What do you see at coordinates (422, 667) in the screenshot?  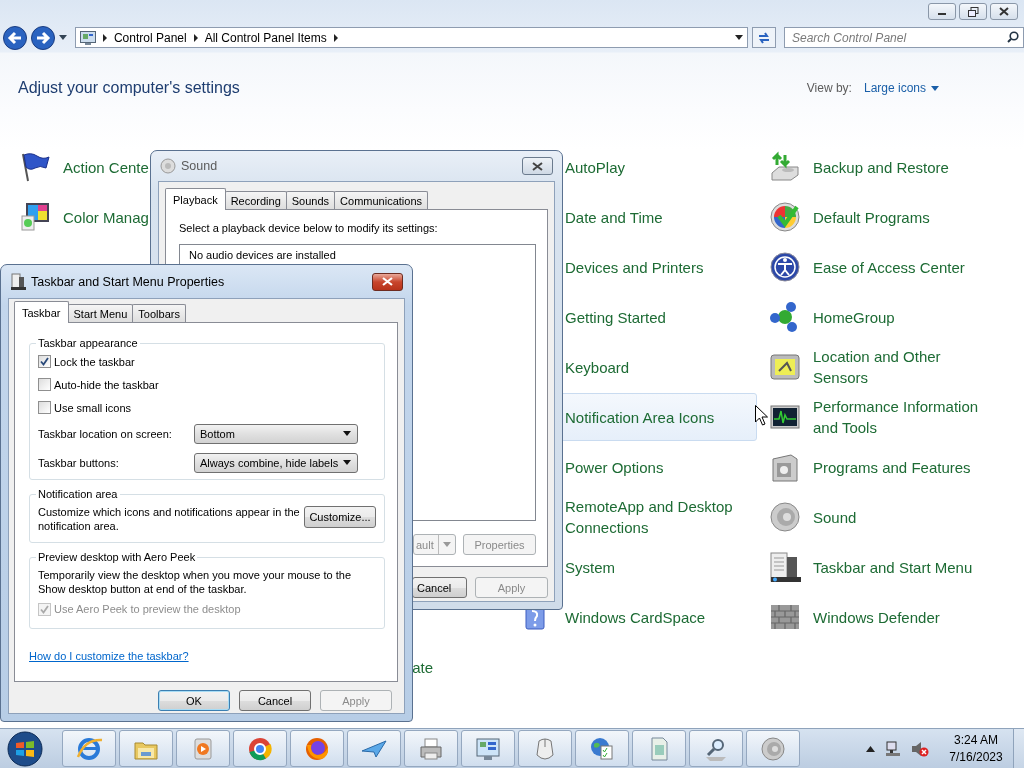 I see `settings-link: ate` at bounding box center [422, 667].